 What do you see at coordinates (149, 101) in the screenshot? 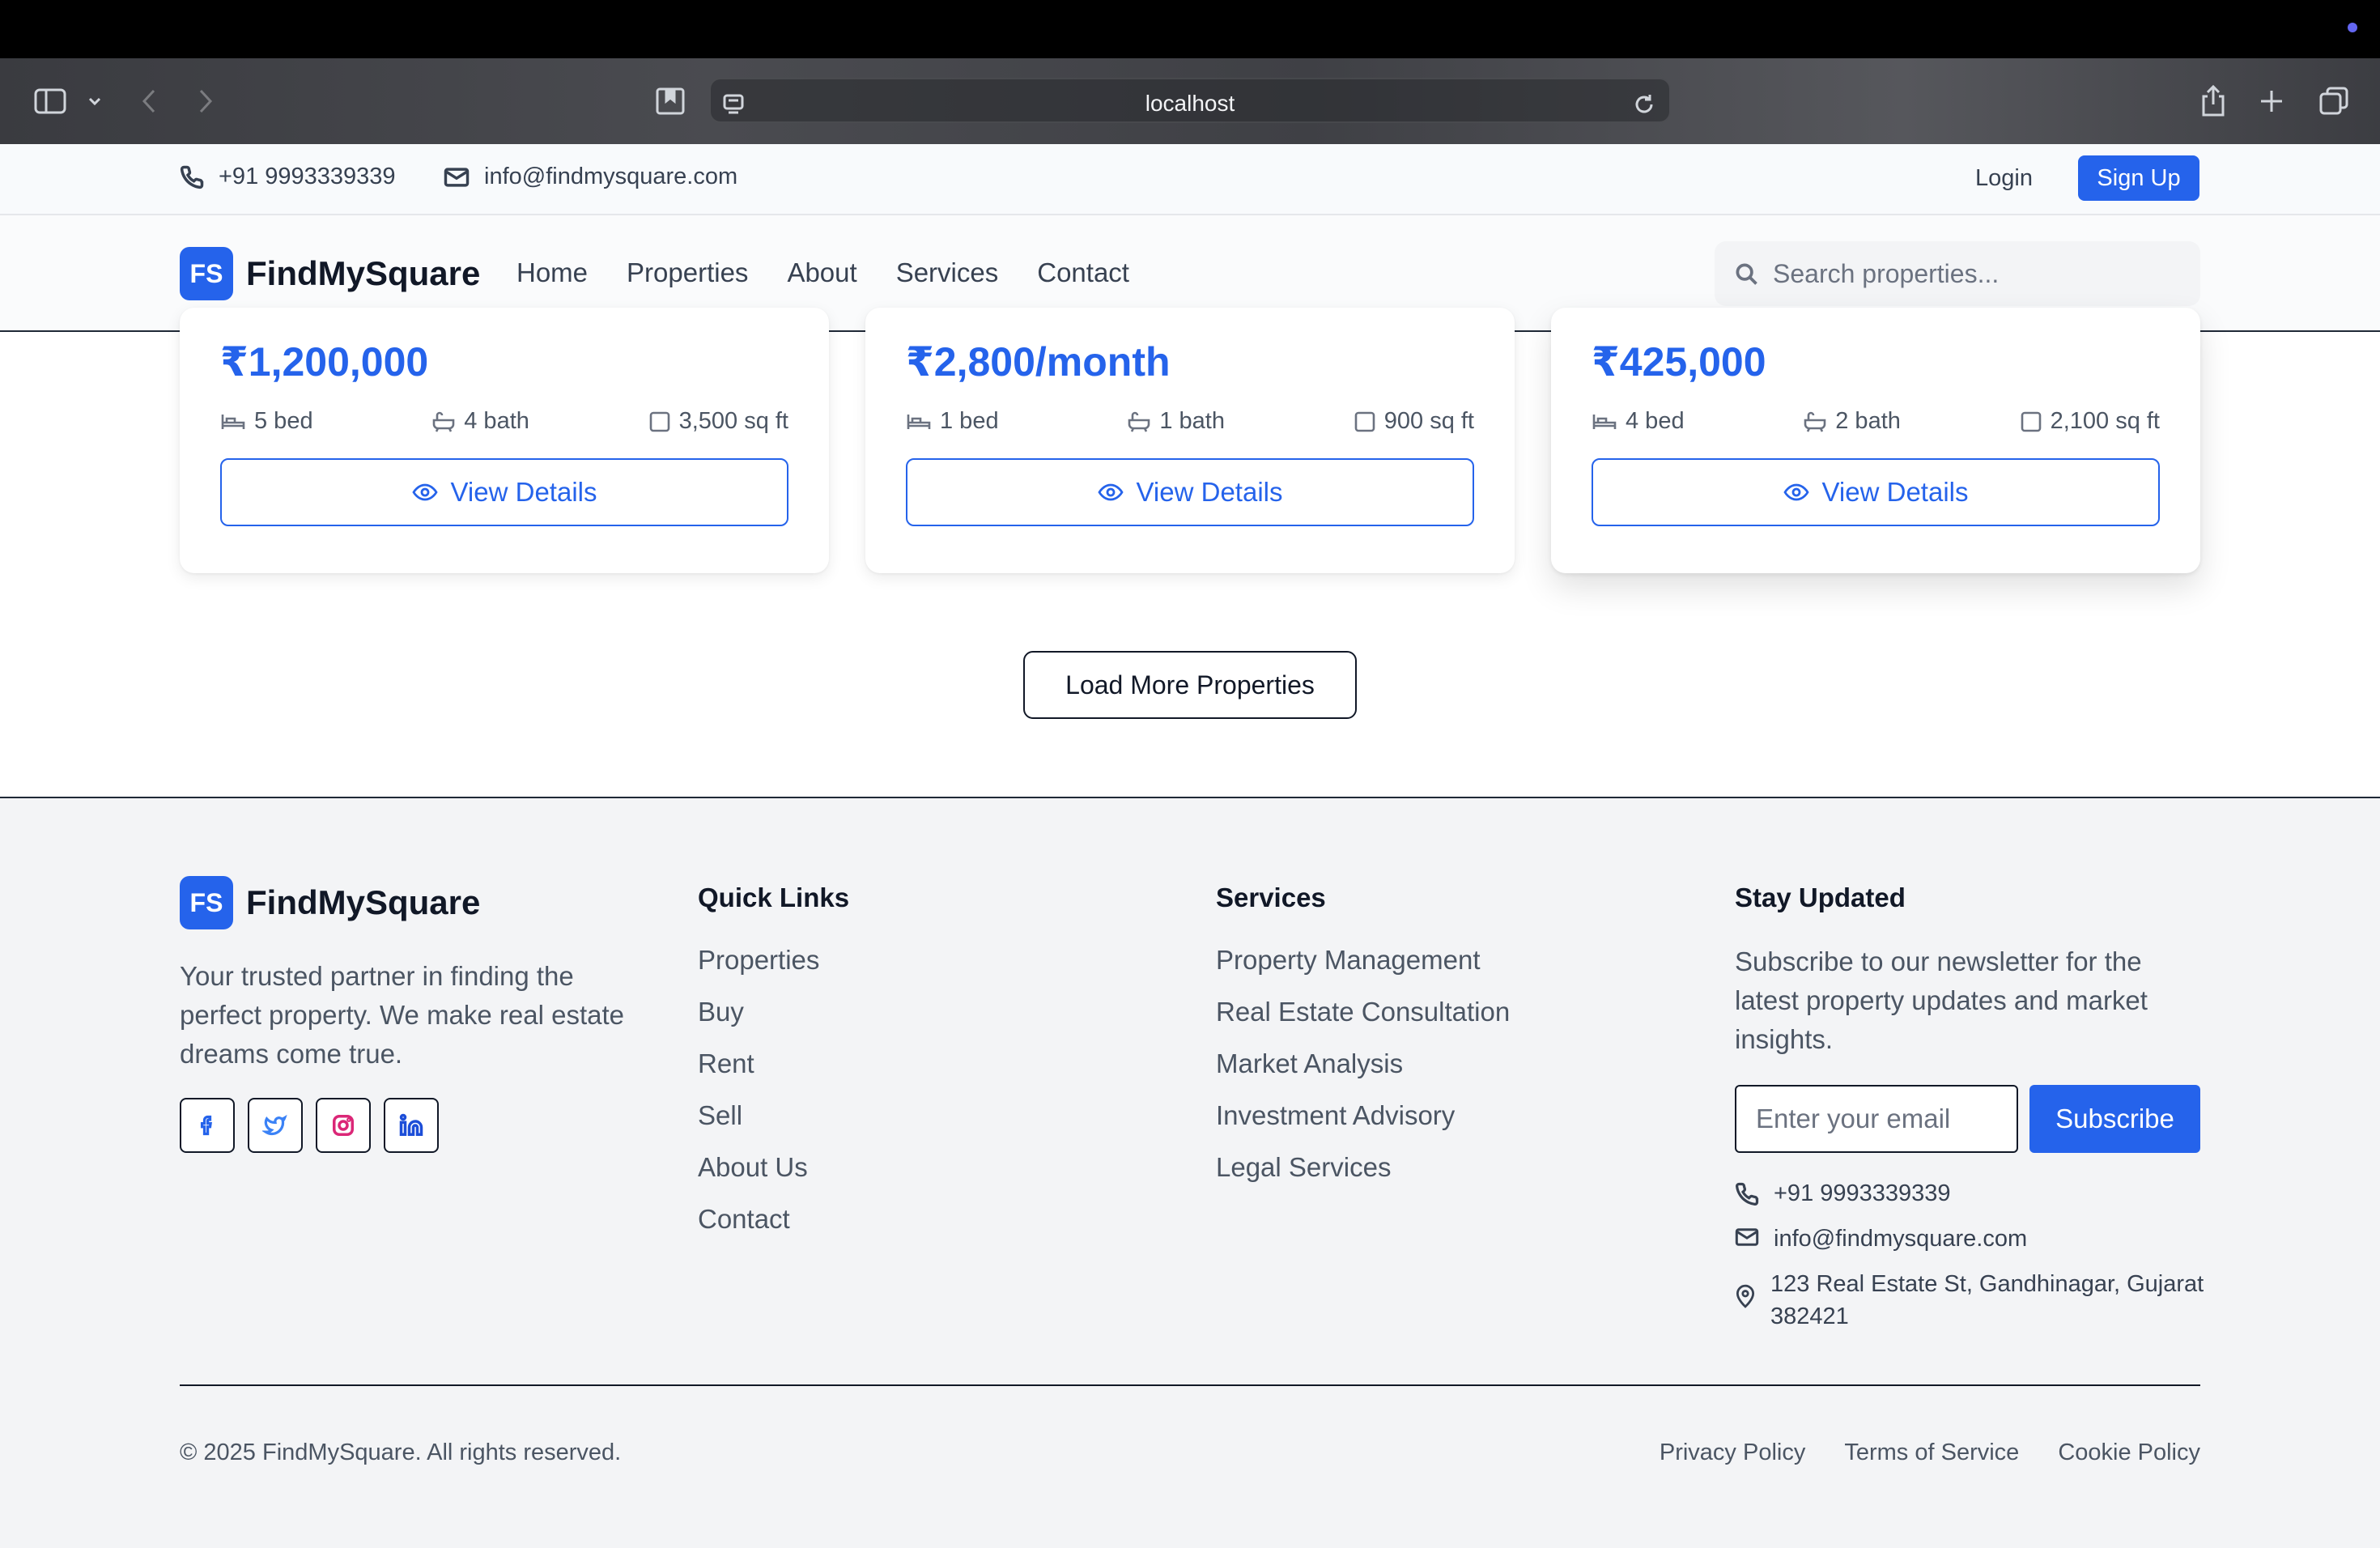
I see `back-icon` at bounding box center [149, 101].